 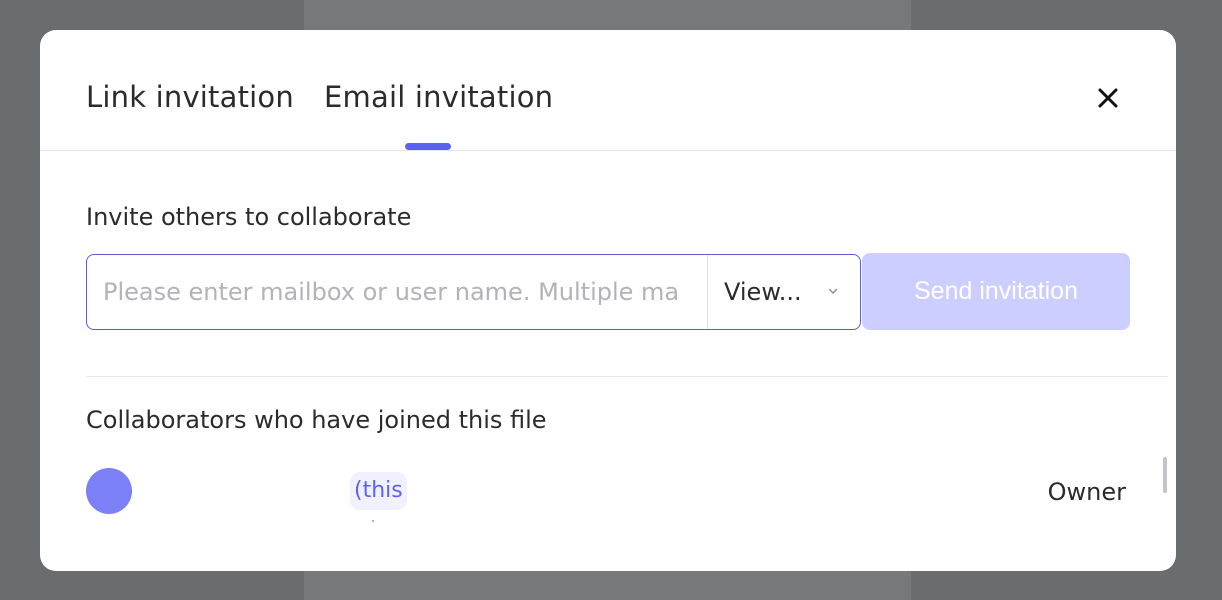 I want to click on send-invitation-button: Send invitation, so click(x=996, y=291).